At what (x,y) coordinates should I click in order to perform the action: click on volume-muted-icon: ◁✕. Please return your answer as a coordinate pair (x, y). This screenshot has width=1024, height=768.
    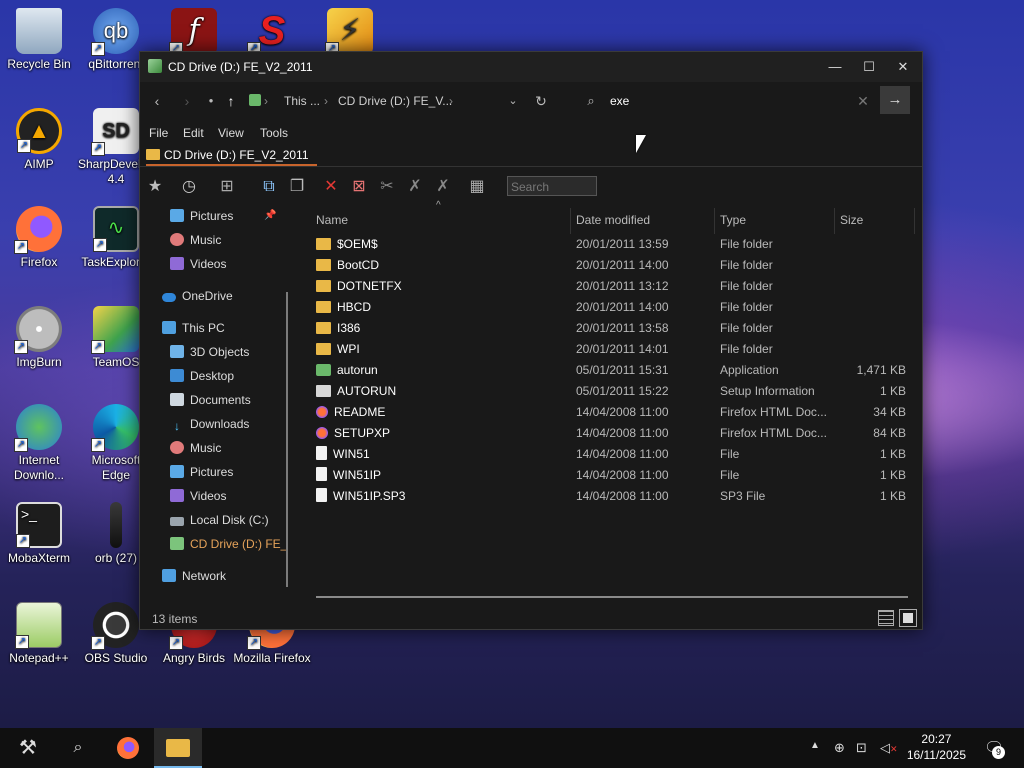
    Looking at the image, I should click on (889, 748).